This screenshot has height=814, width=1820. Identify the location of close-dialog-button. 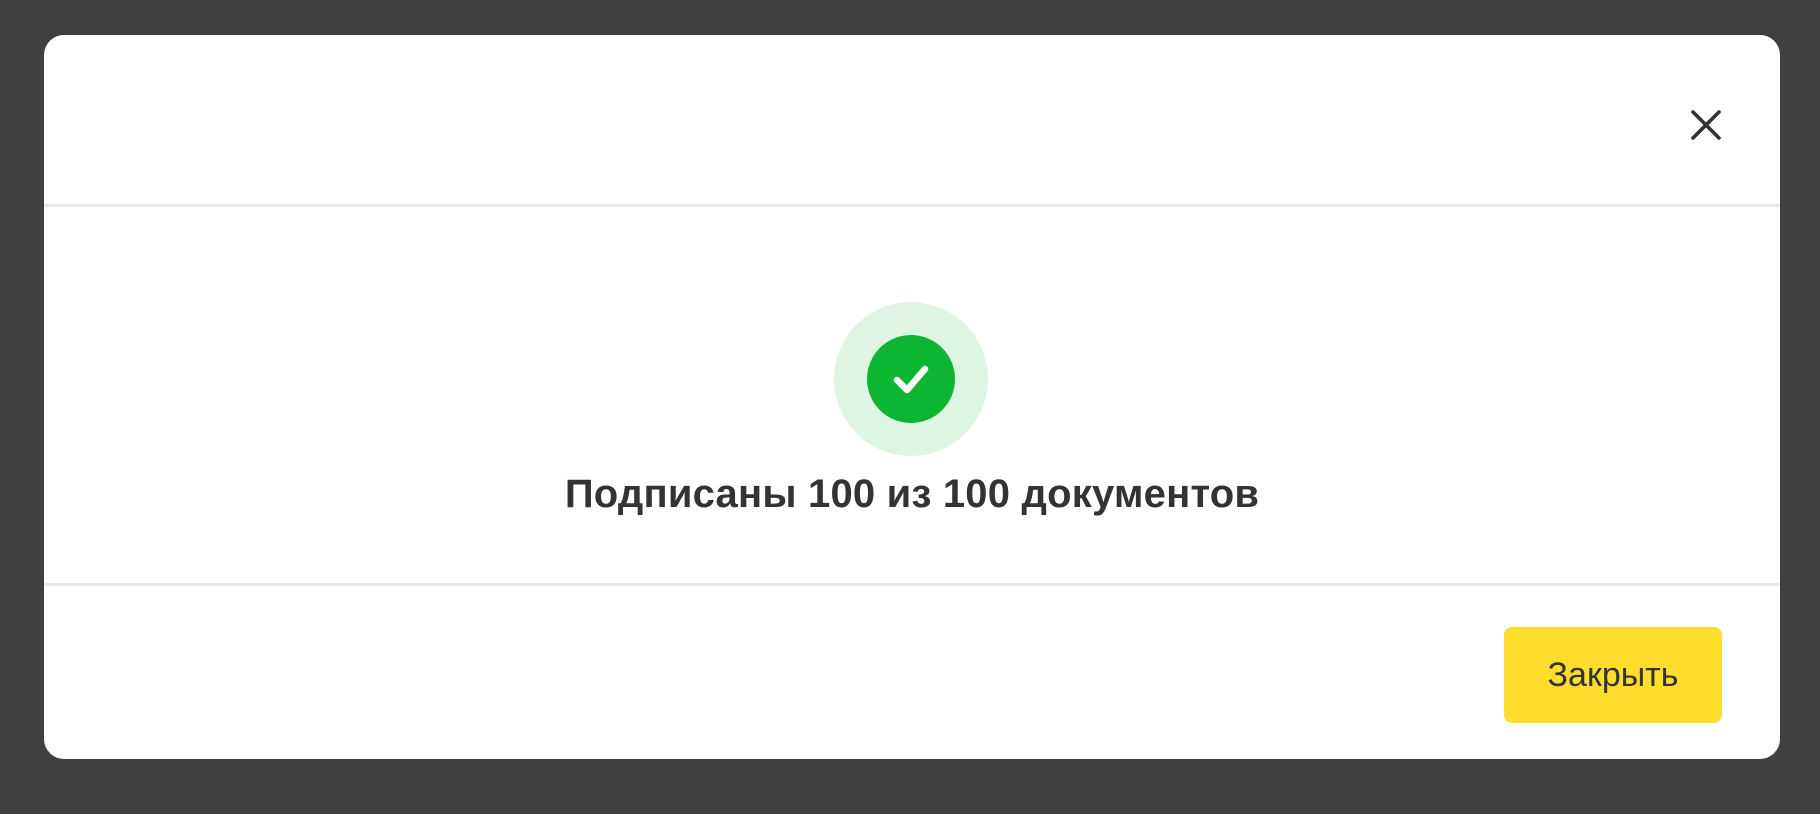
(1706, 125).